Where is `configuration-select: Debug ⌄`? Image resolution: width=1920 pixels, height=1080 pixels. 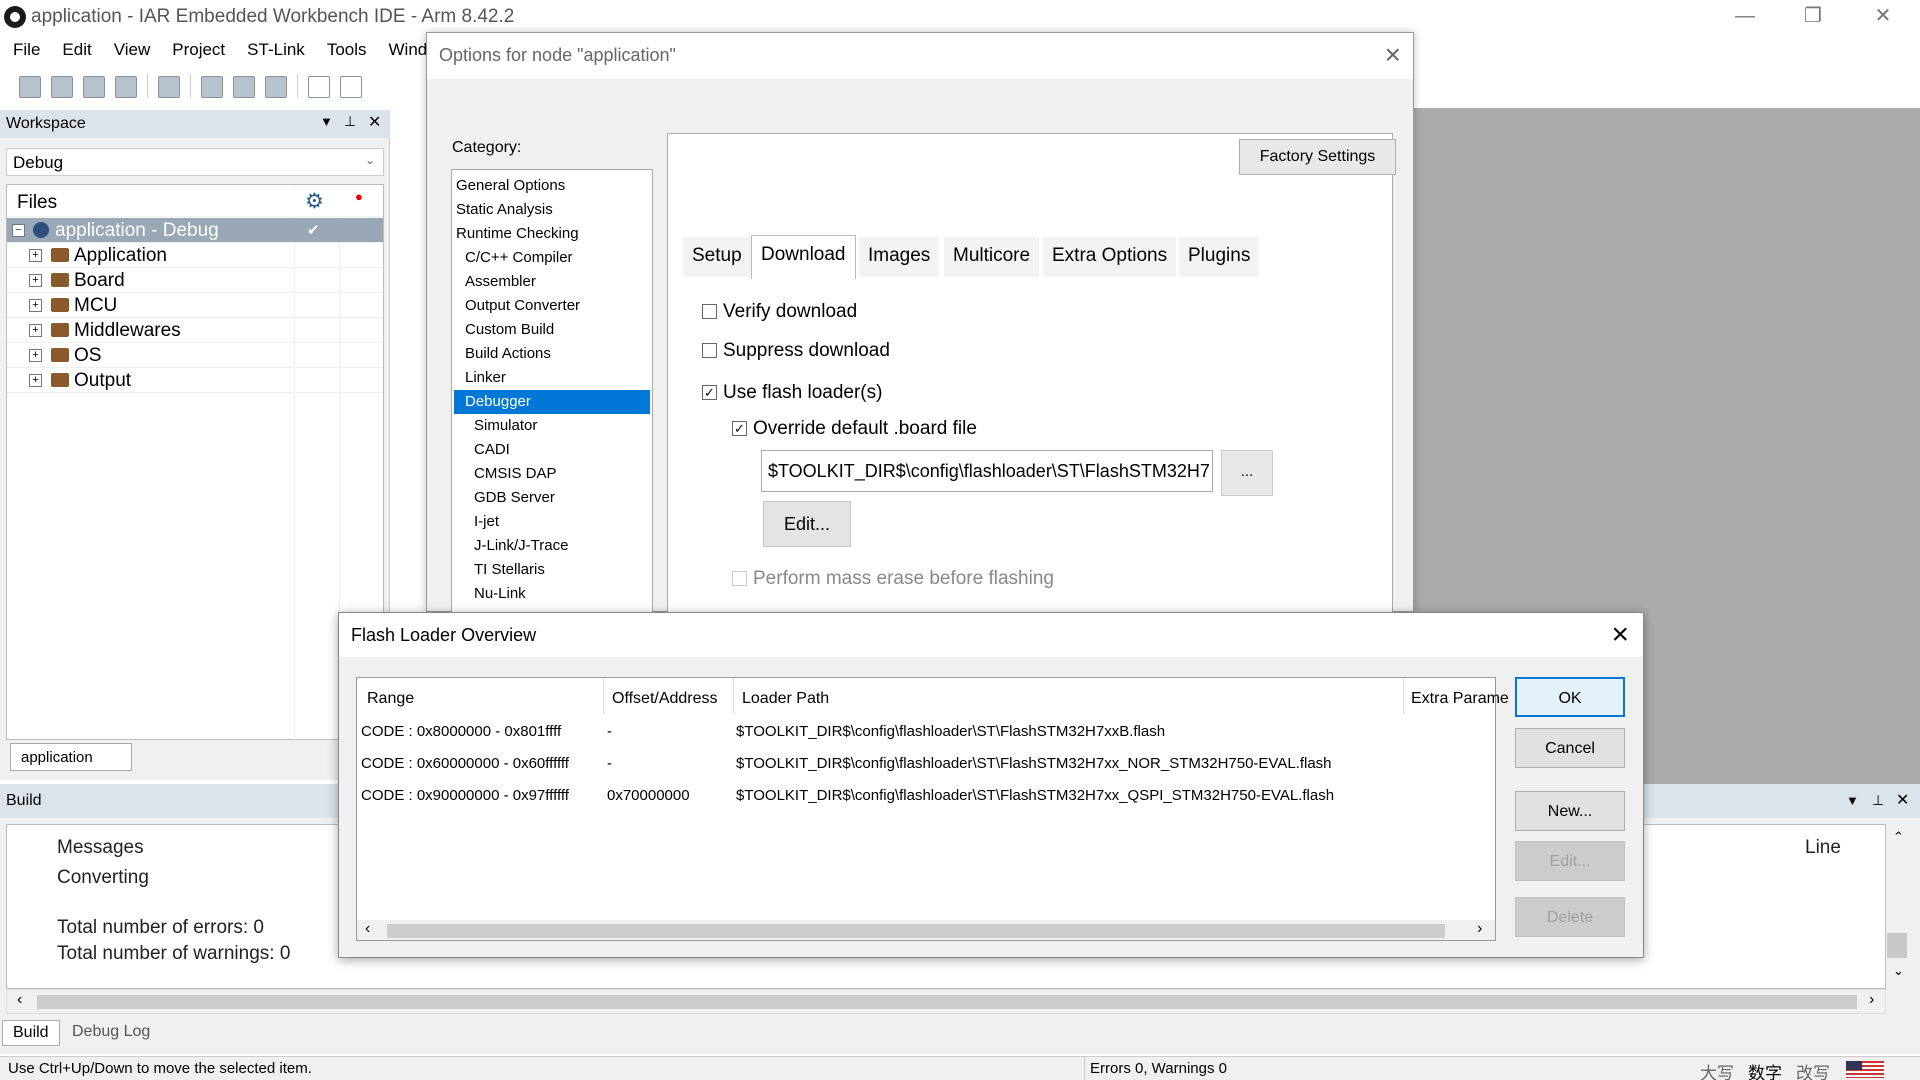
configuration-select: Debug ⌄ is located at coordinates (195, 162).